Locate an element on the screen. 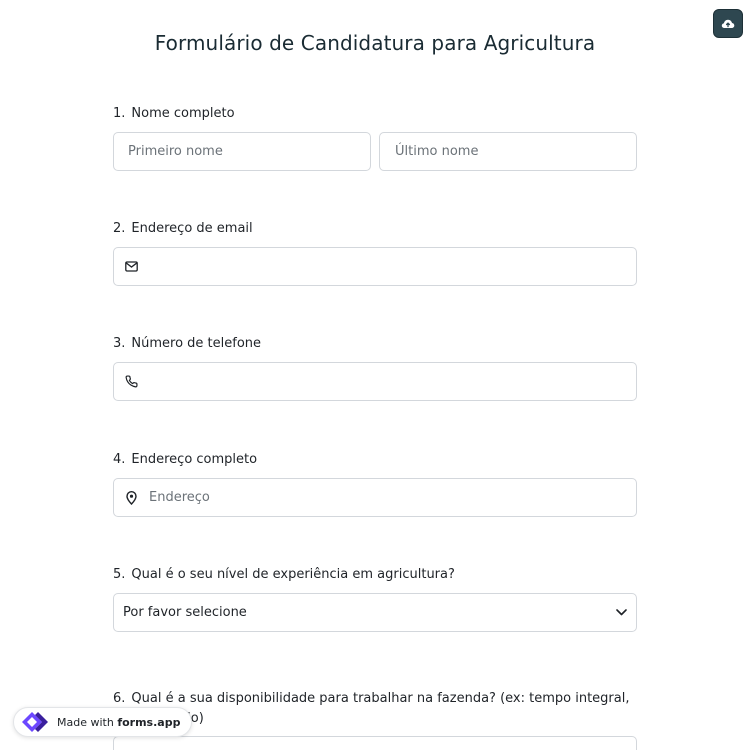 The height and width of the screenshot is (750, 750). made-with-forms-app-badge: Made with forms.app is located at coordinates (103, 722).